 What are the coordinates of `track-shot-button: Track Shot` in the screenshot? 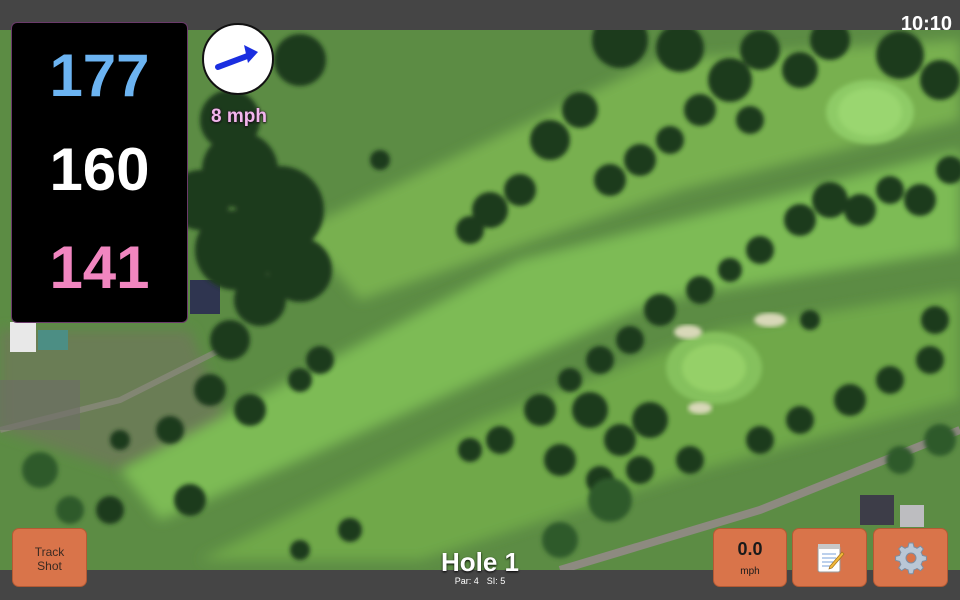 It's located at (49, 557).